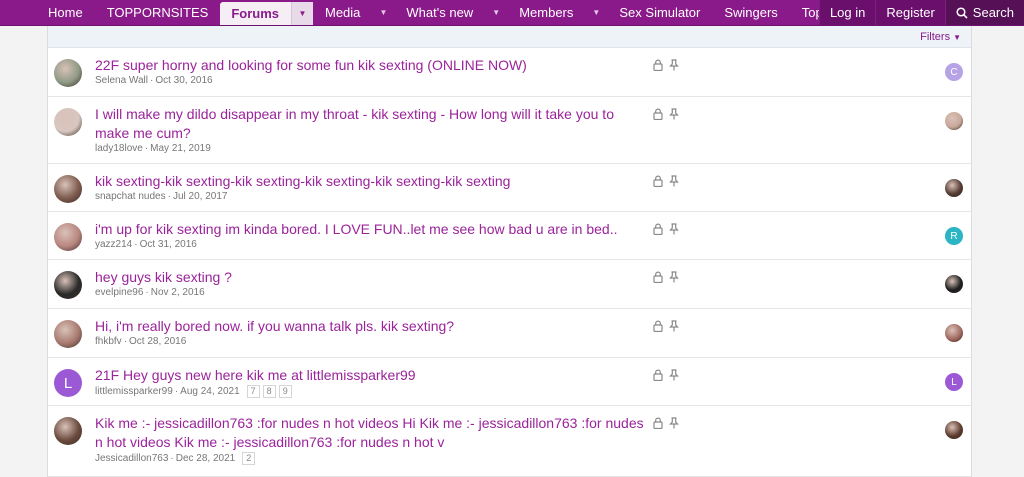 This screenshot has width=1024, height=477. I want to click on last-poster-avatar: R, so click(954, 236).